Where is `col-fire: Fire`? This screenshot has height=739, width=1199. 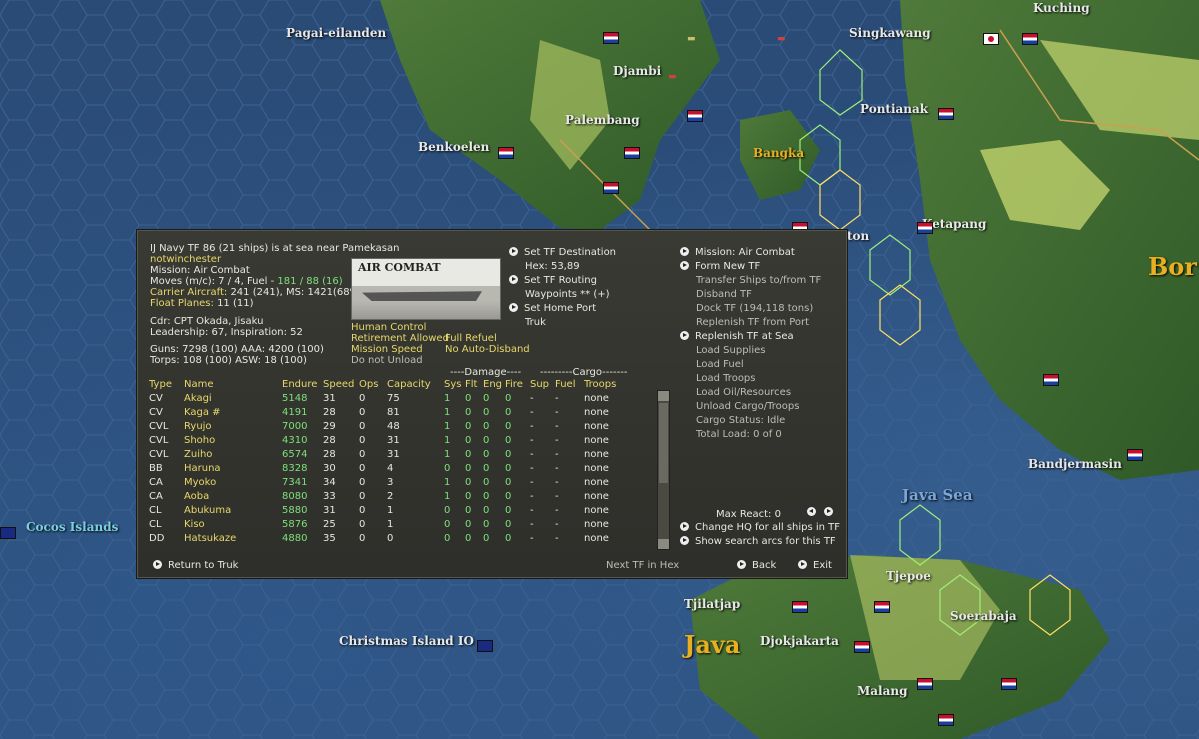 col-fire: Fire is located at coordinates (517, 384).